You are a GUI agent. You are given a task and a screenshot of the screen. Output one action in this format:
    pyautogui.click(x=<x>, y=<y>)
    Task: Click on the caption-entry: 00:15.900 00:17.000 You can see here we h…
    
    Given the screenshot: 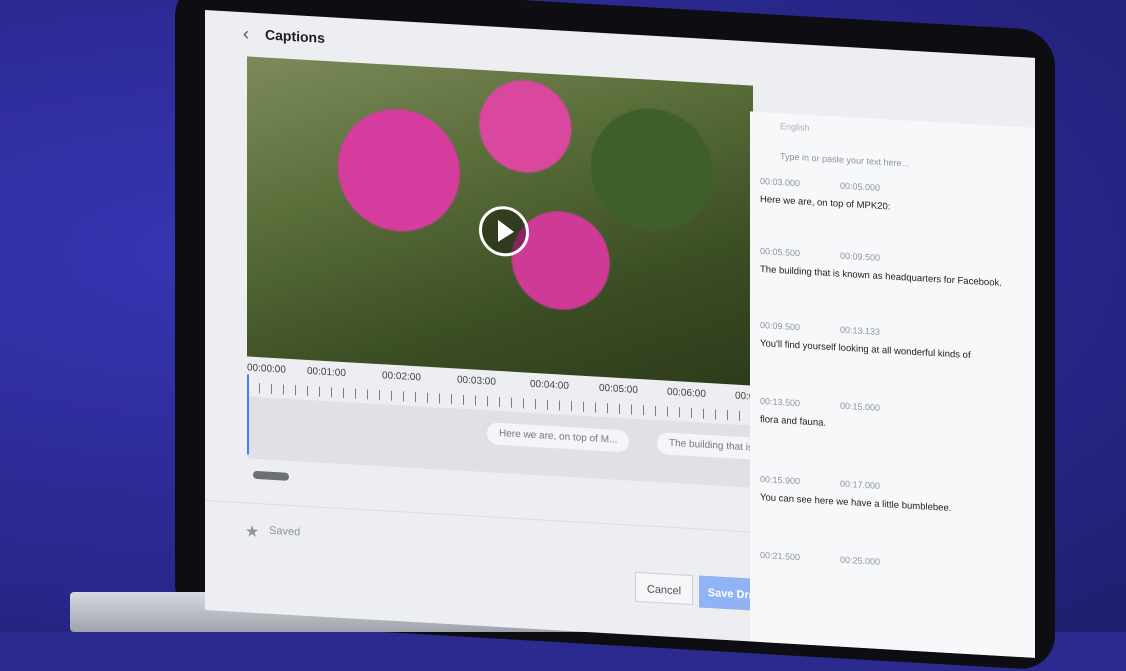 What is the action you would take?
    pyautogui.click(x=892, y=496)
    